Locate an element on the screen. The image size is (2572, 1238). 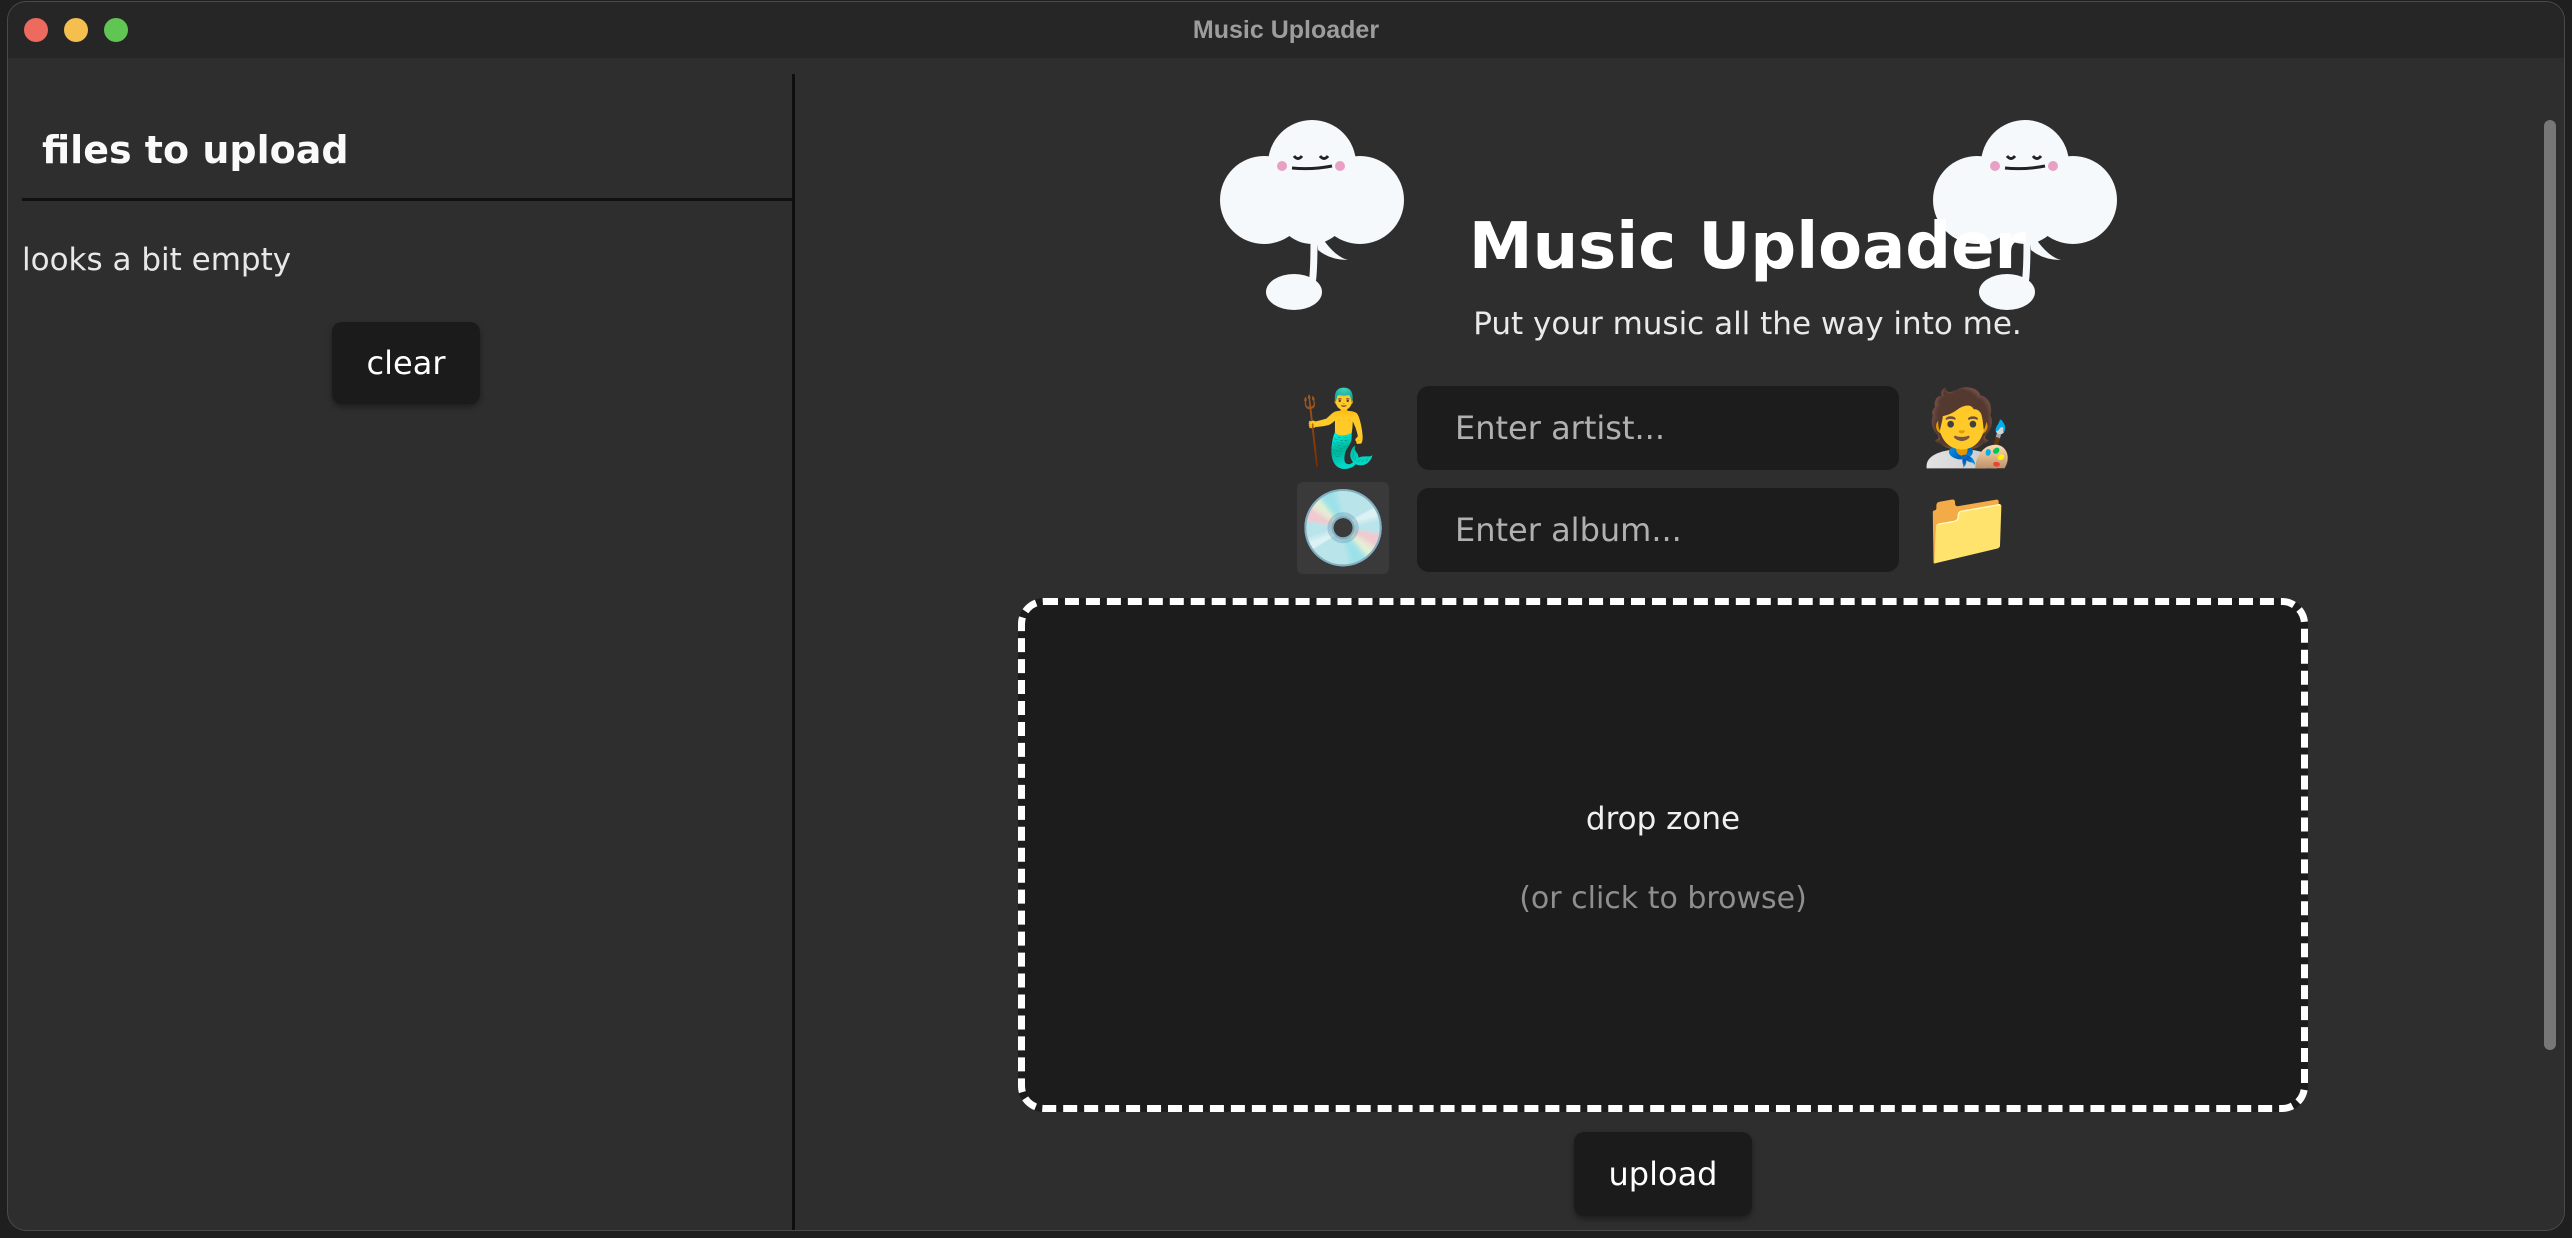
clear-button: clear is located at coordinates (406, 363).